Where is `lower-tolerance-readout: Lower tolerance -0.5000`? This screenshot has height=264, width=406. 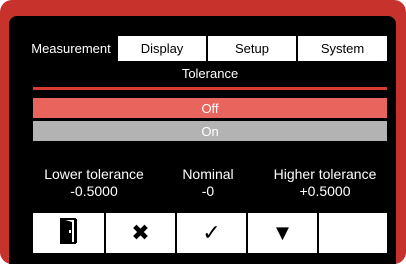
lower-tolerance-readout: Lower tolerance -0.5000 is located at coordinates (94, 183).